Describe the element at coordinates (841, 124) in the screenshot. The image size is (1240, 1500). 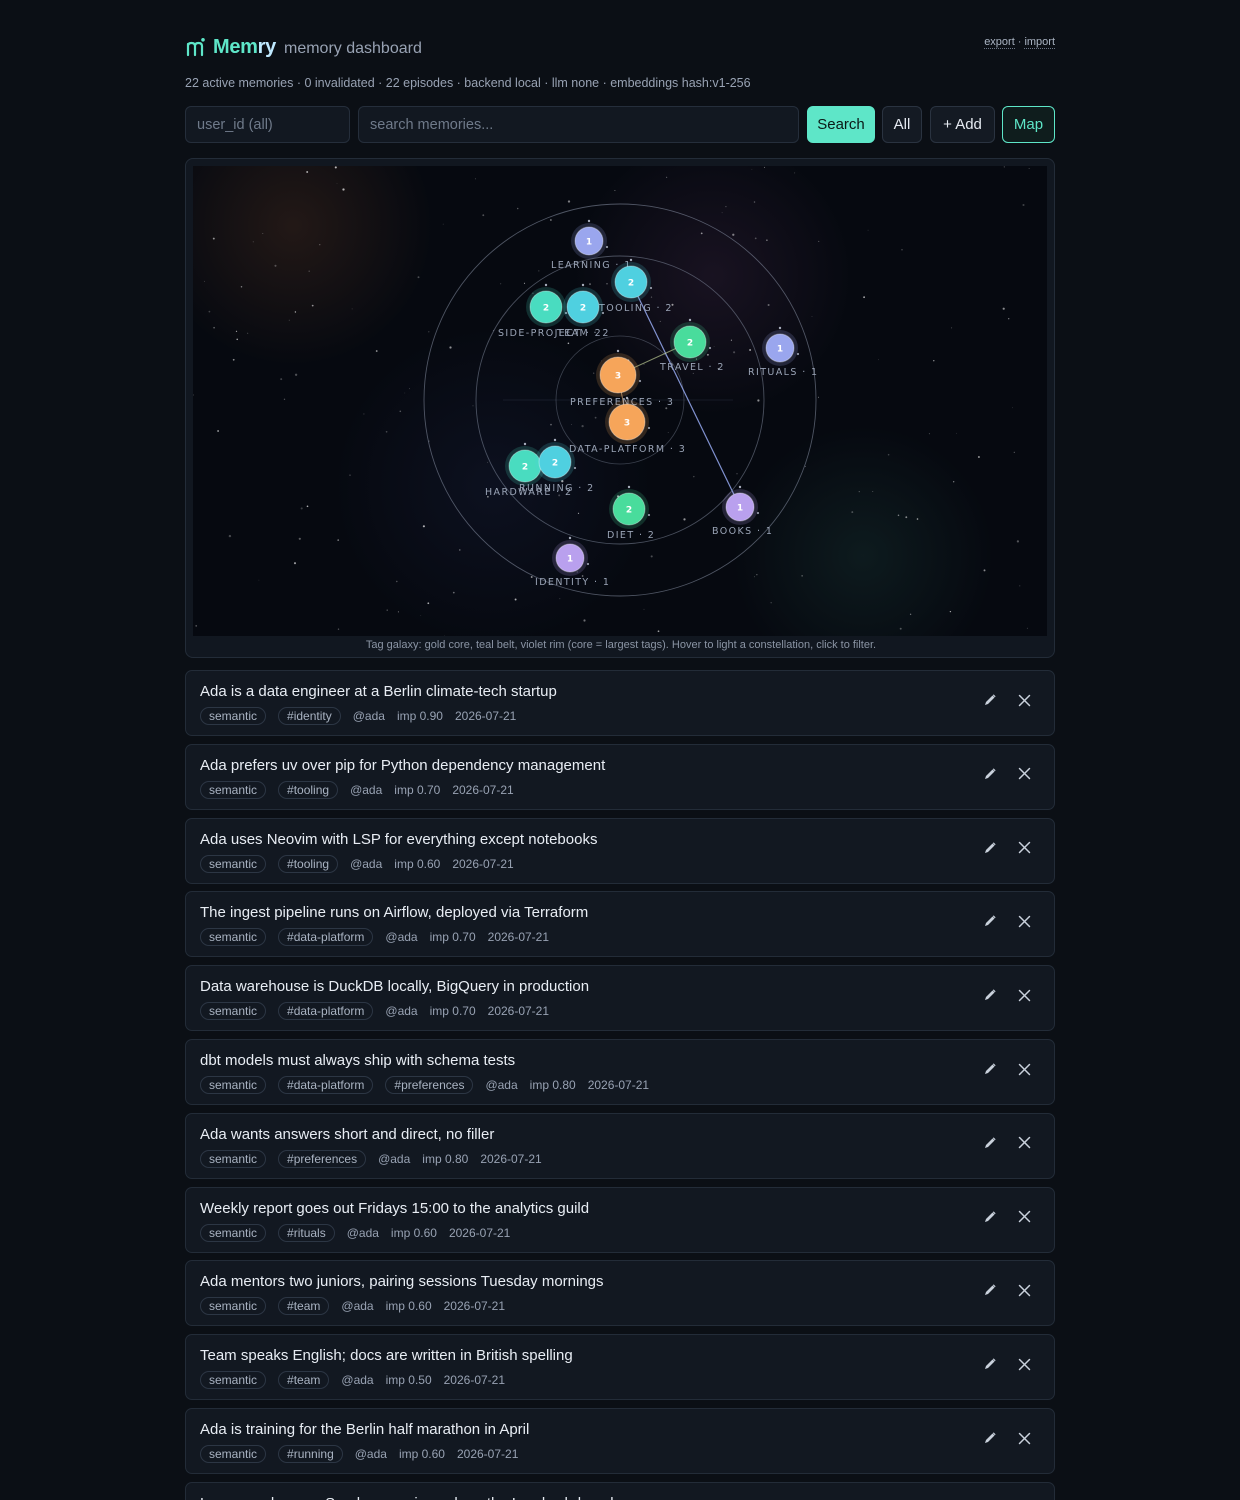
I see `search-button: Search` at that location.